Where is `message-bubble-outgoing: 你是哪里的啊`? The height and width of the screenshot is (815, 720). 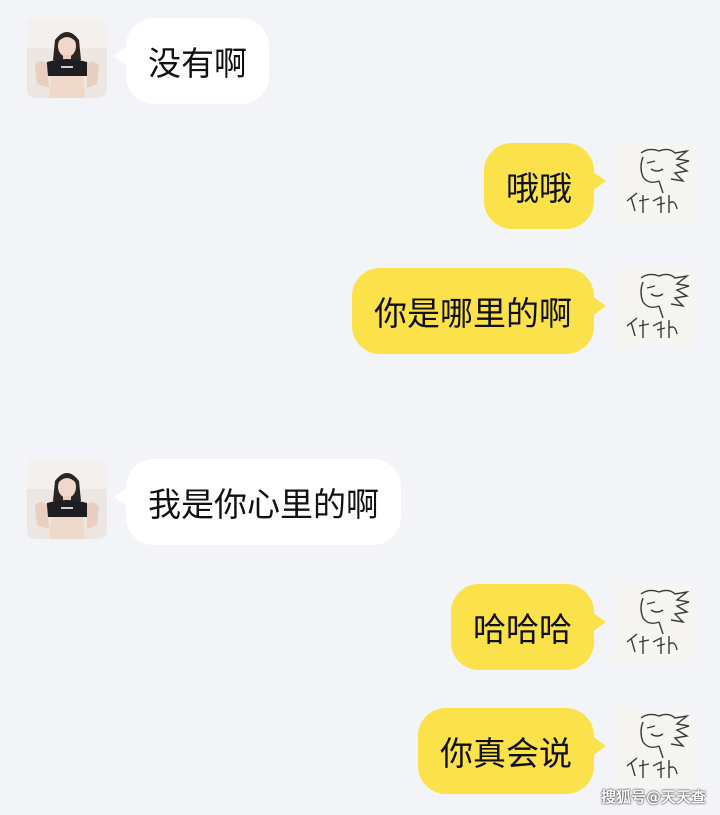 message-bubble-outgoing: 你是哪里的啊 is located at coordinates (479, 311).